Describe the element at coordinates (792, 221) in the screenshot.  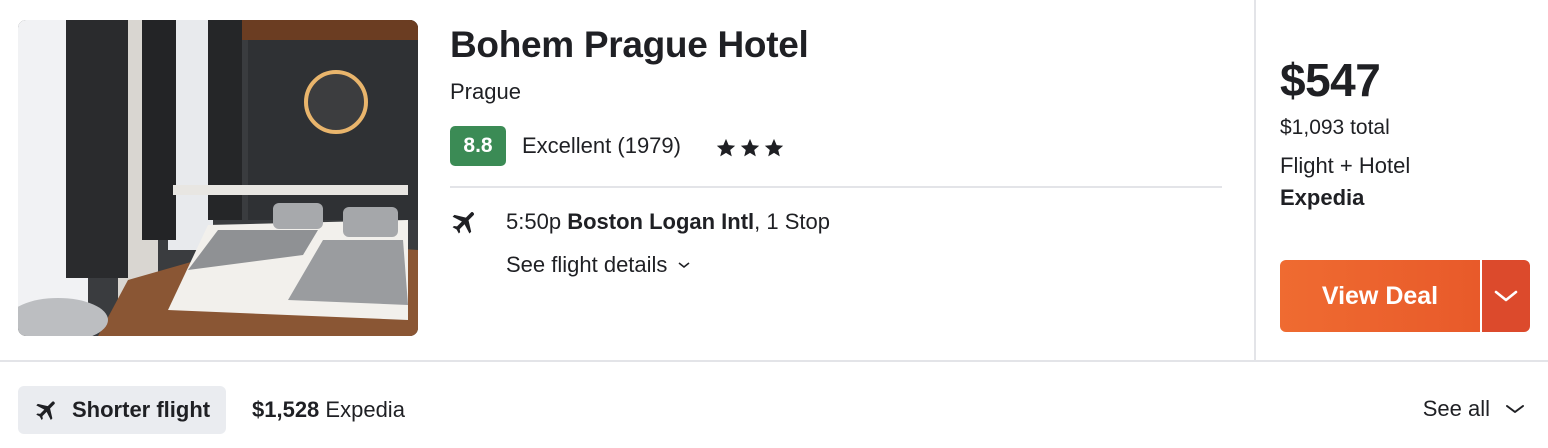
I see `stop-count: , 1 Stop` at that location.